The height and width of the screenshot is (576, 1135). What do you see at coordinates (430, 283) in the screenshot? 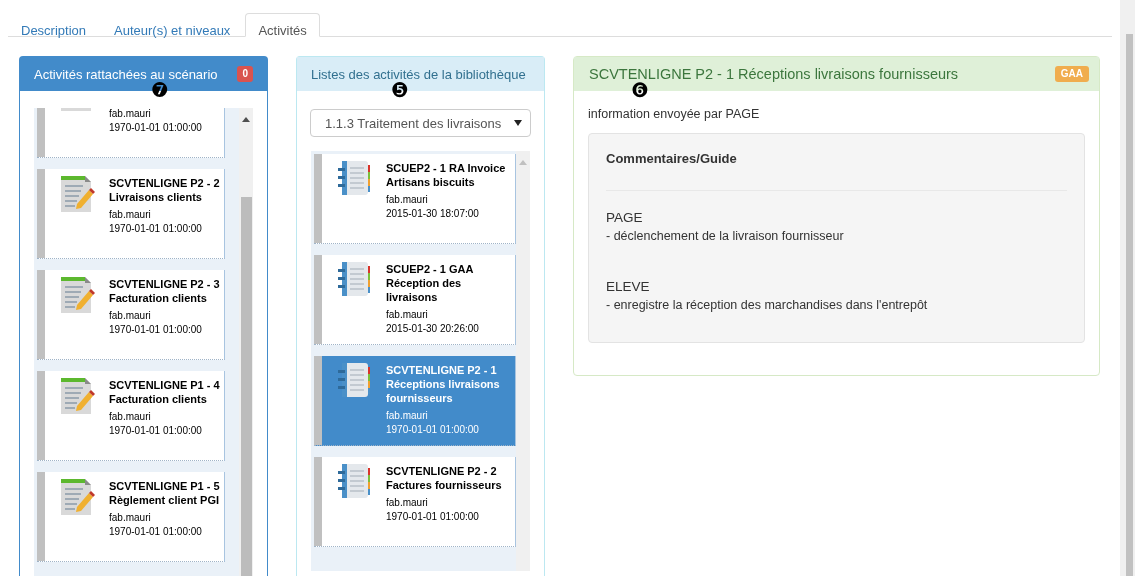
I see `activity-title: SCUEP2 - 1 GAA Réception des livraisons` at bounding box center [430, 283].